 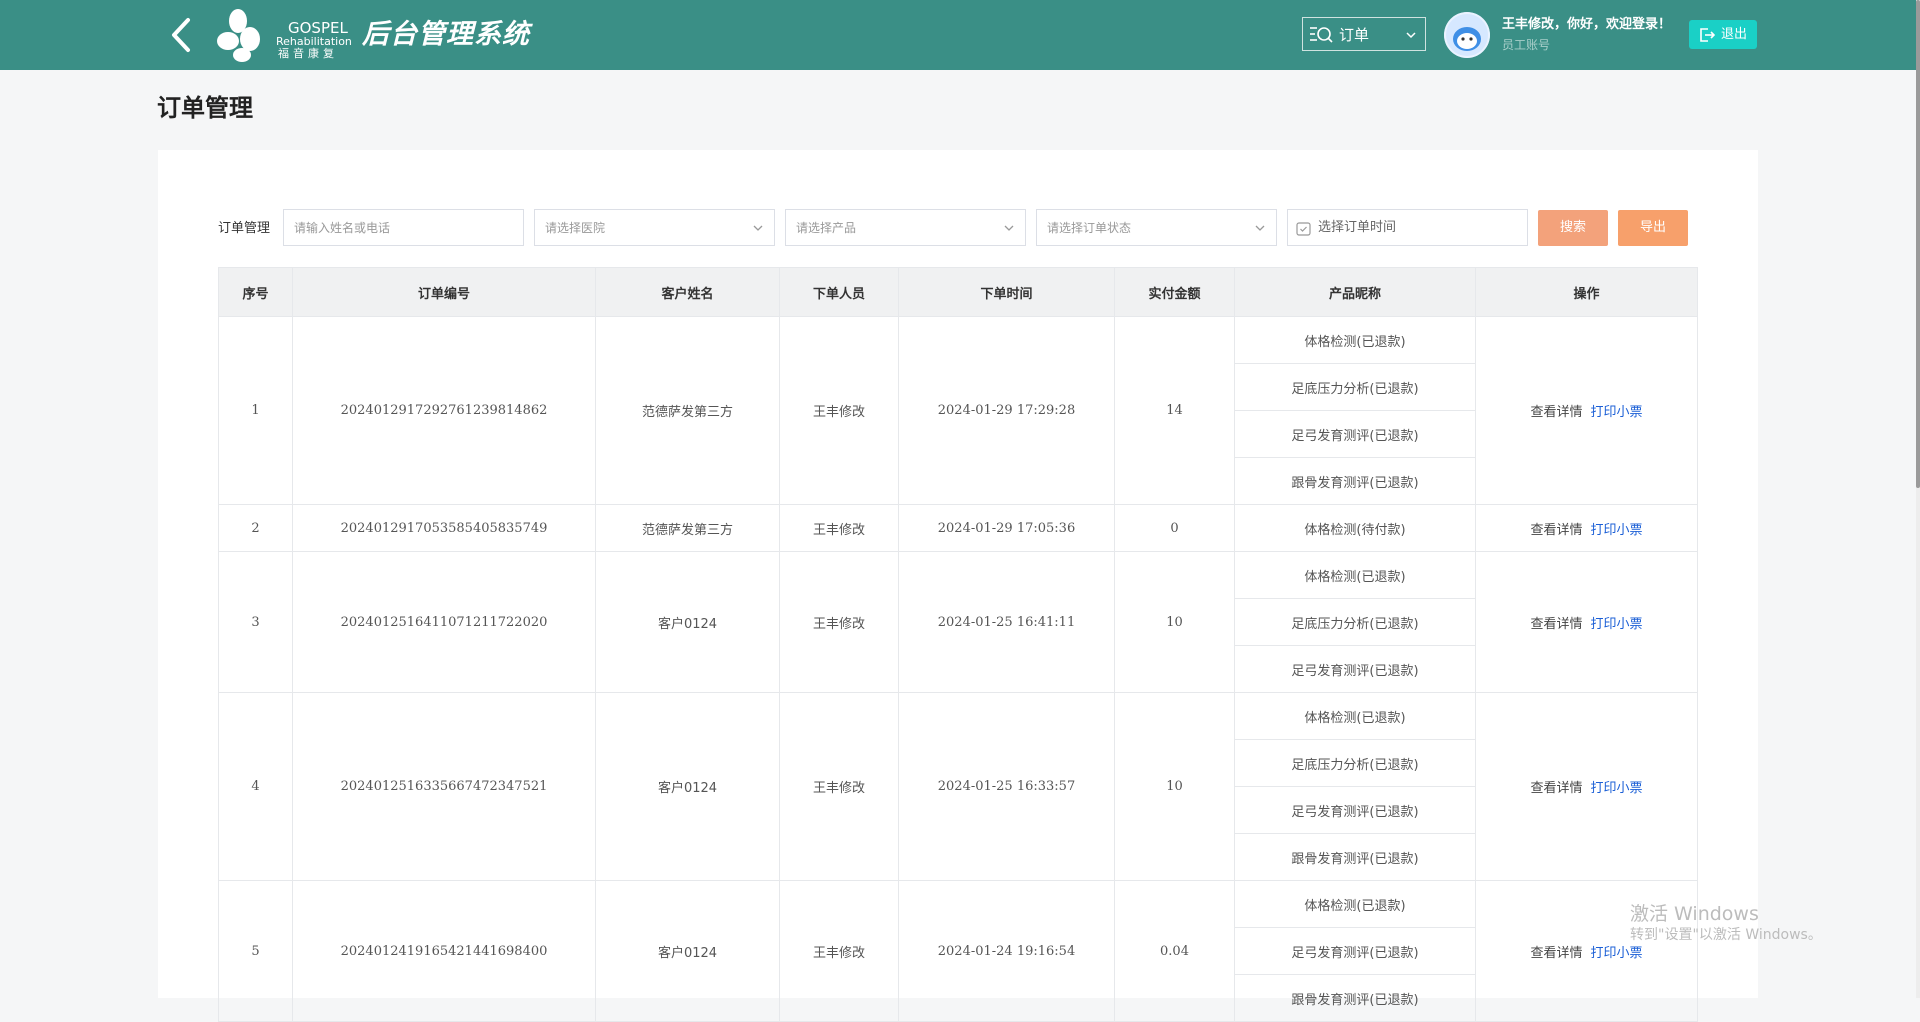 I want to click on hospital-select: 请选择医院, so click(x=654, y=227).